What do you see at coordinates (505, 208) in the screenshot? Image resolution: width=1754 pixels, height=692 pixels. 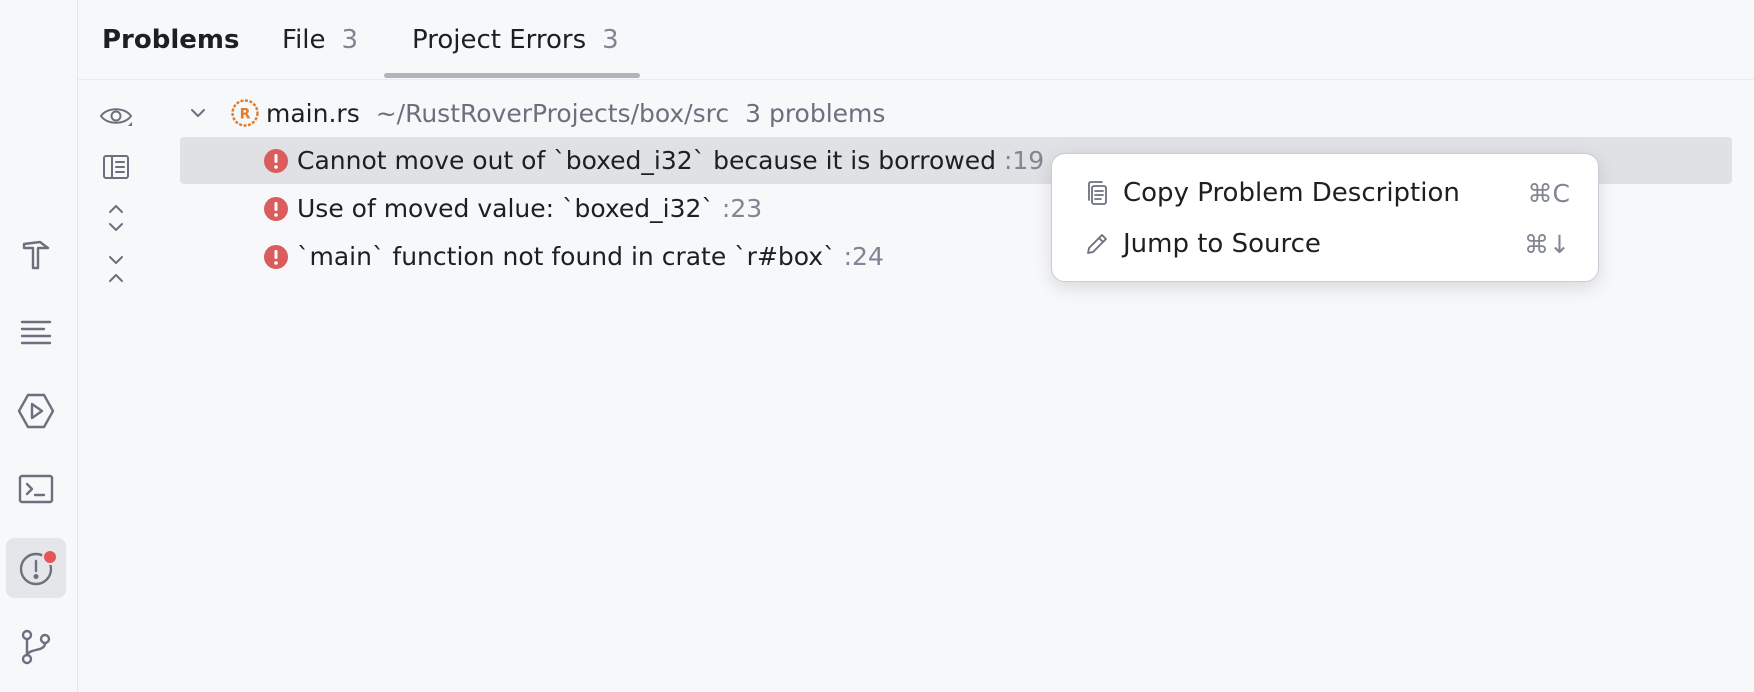 I see `problem-text: Use of moved value: `boxed_i32`` at bounding box center [505, 208].